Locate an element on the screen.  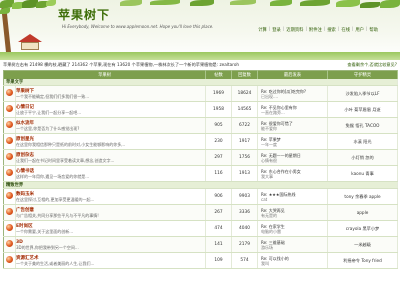
nav-item-calc: 计算 is located at coordinates (262, 30).